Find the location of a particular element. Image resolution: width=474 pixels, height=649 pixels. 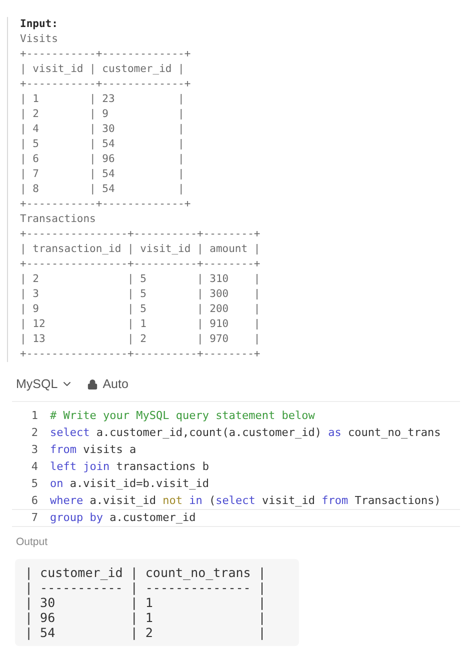

line-number: 4 is located at coordinates (34, 467).